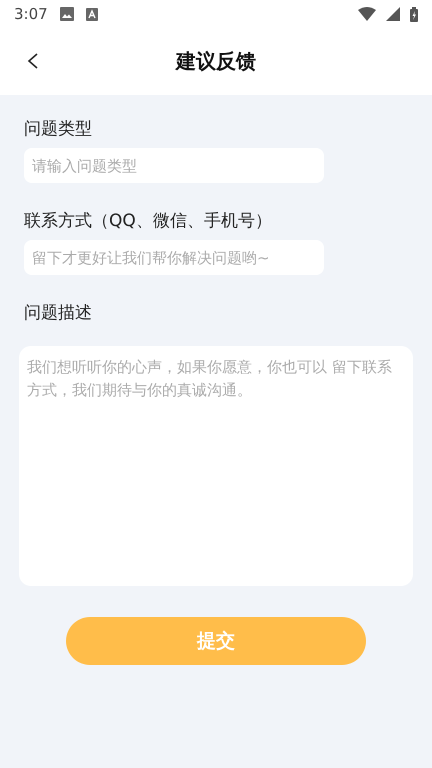 This screenshot has height=768, width=432. Describe the element at coordinates (58, 129) in the screenshot. I see `field-label: 问题类型` at that location.